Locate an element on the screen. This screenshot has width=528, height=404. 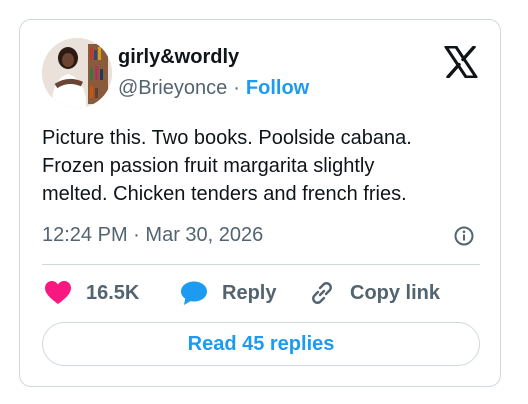
reply-button: Reply is located at coordinates (228, 293).